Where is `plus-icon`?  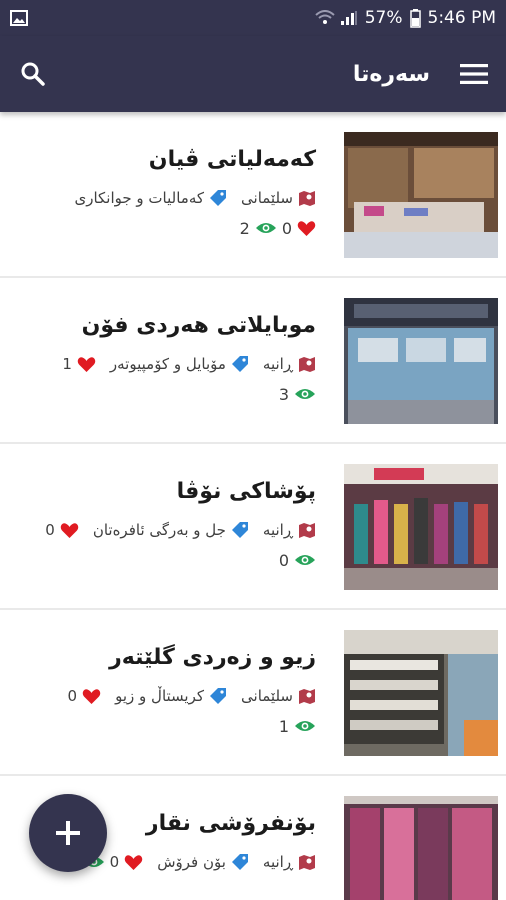 plus-icon is located at coordinates (68, 833).